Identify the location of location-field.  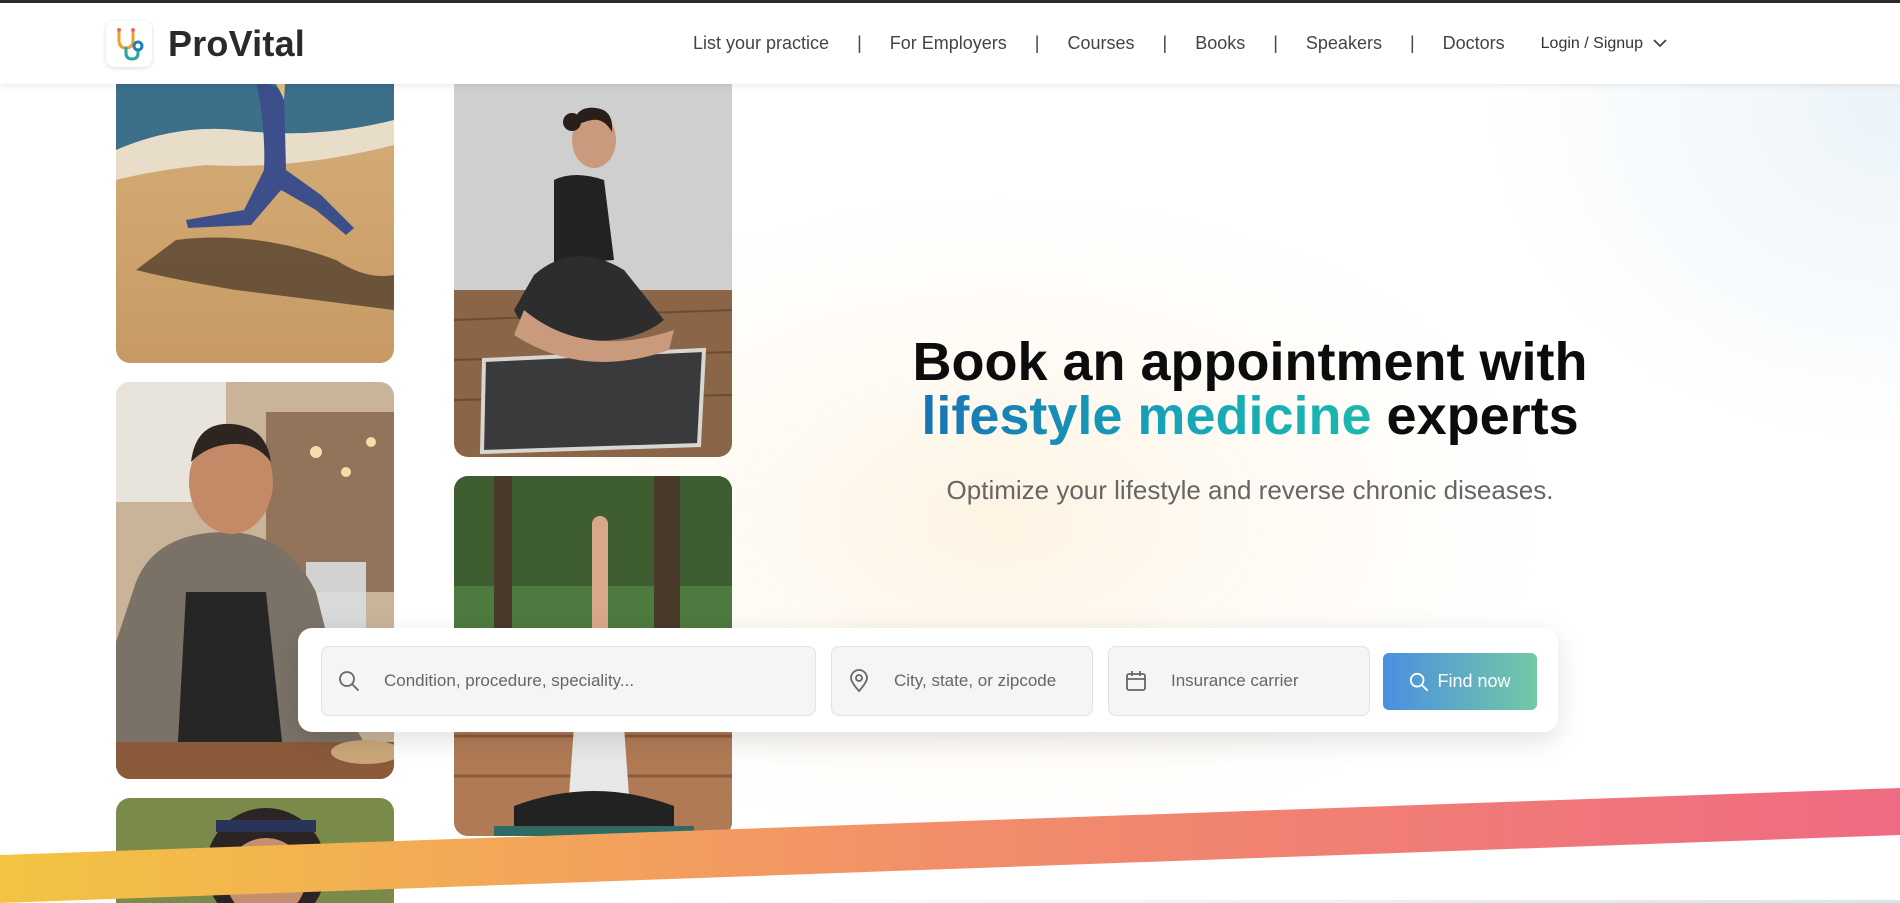
(962, 681).